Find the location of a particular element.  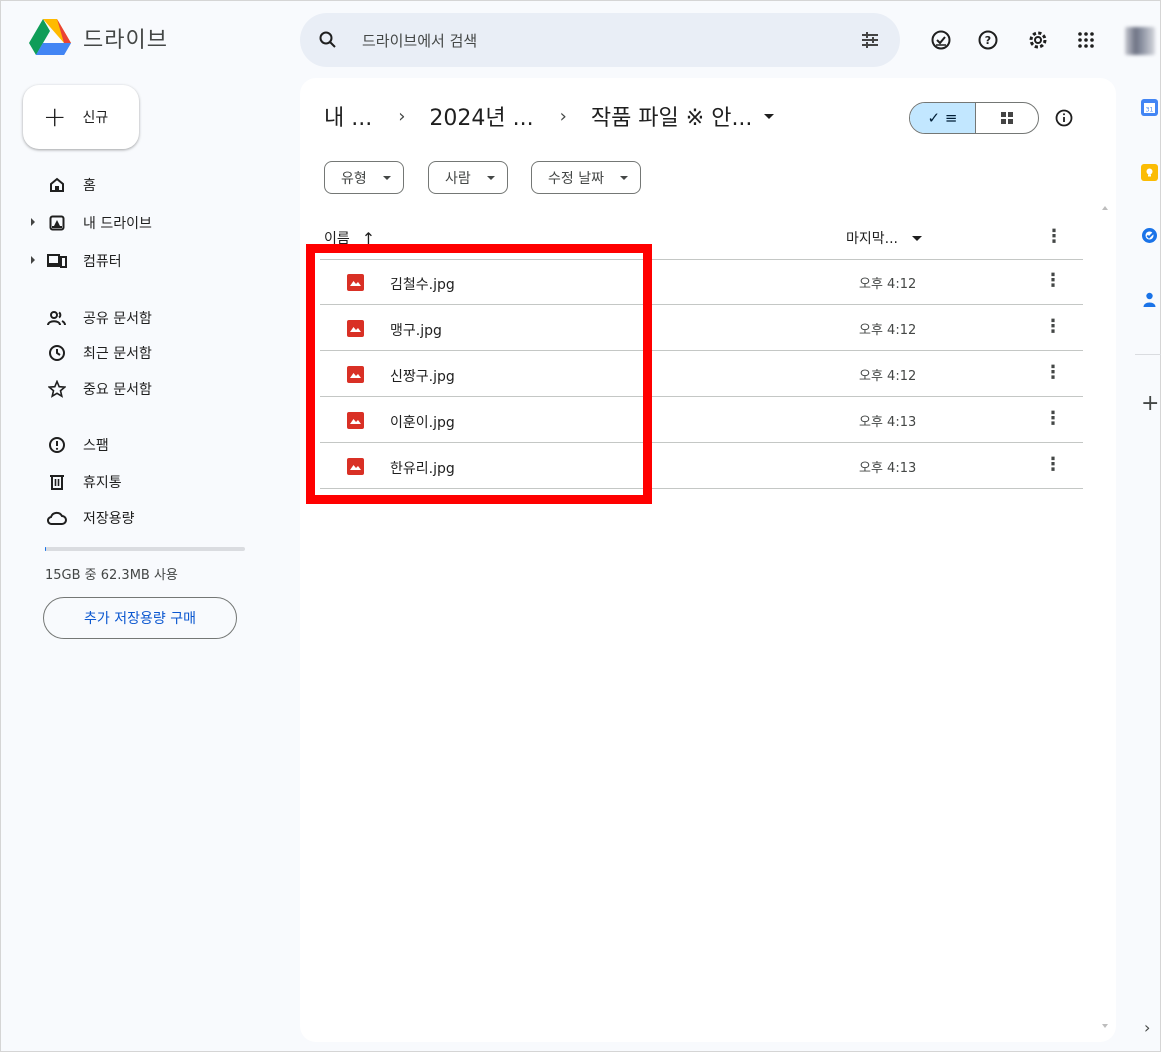

recent-icon is located at coordinates (57, 353).